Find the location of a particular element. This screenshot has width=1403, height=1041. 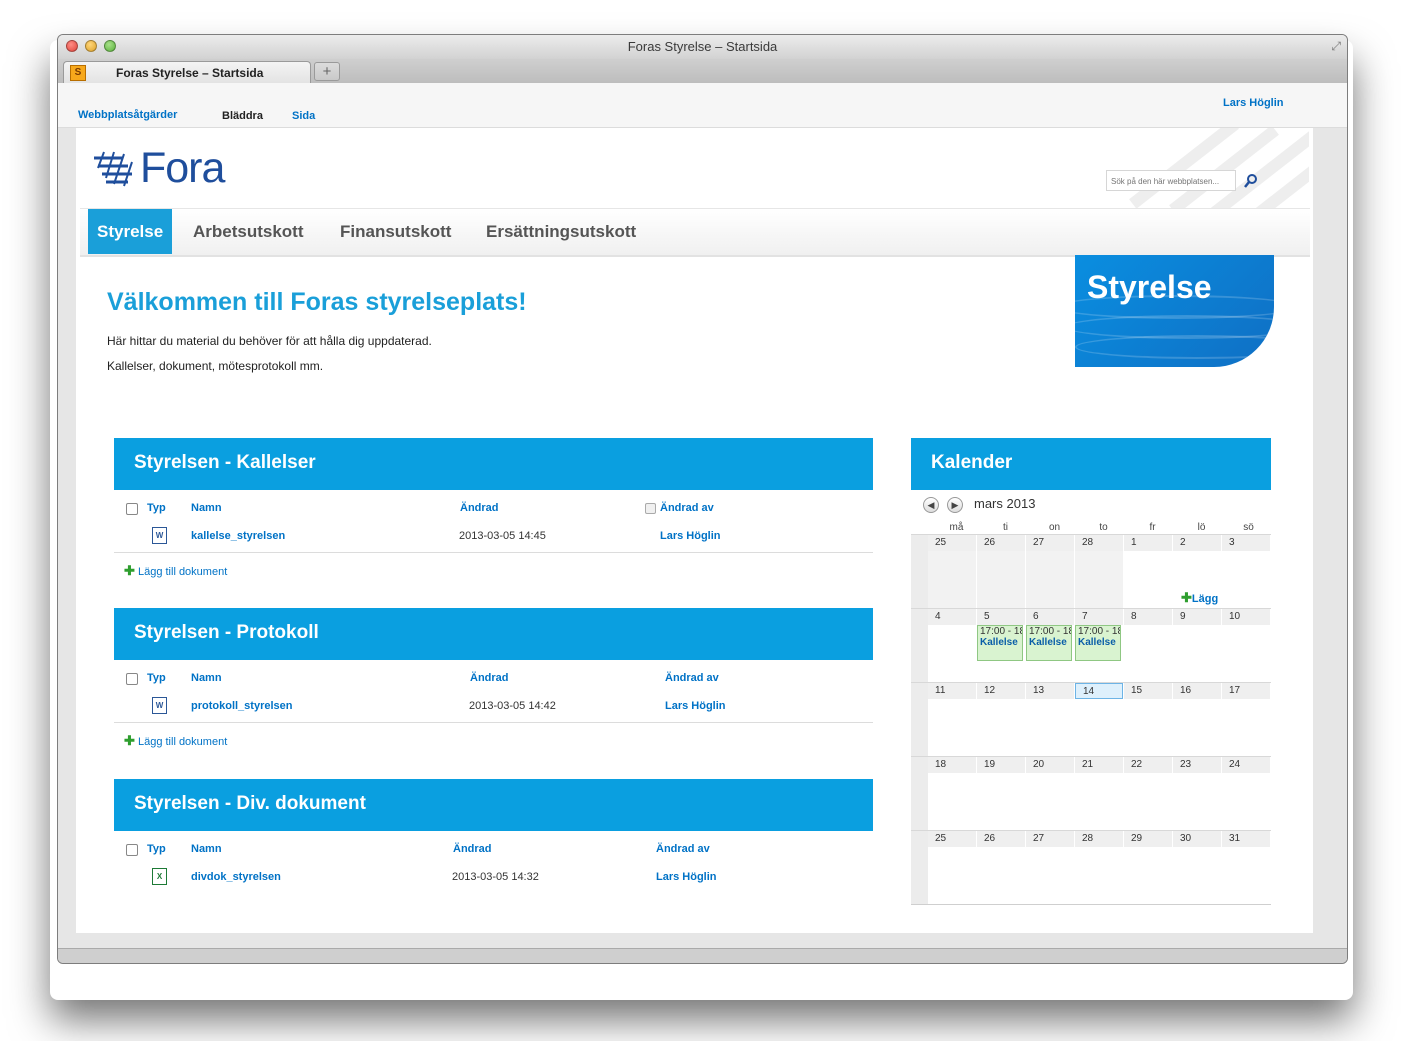

next-month-button: ▶ is located at coordinates (955, 505).